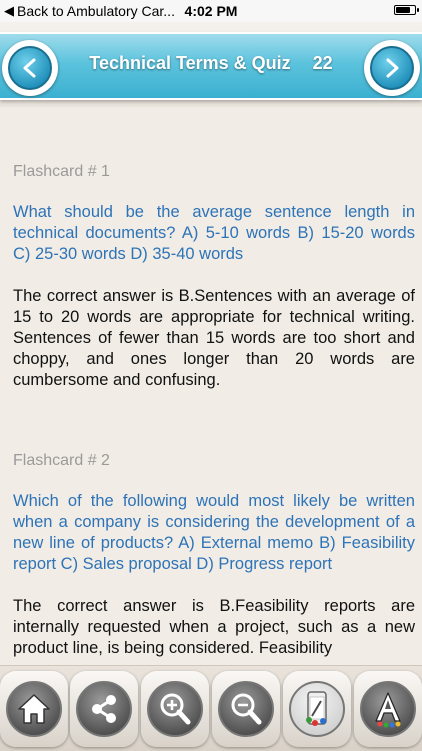 The height and width of the screenshot is (751, 422). I want to click on share-button, so click(104, 709).